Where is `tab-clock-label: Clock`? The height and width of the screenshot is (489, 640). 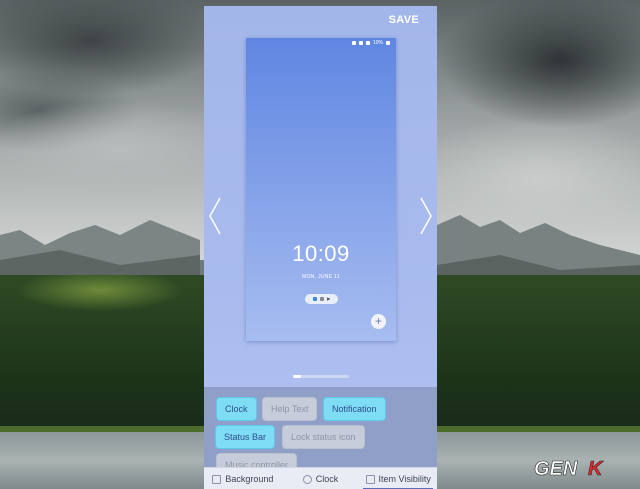
tab-clock-label: Clock is located at coordinates (327, 479).